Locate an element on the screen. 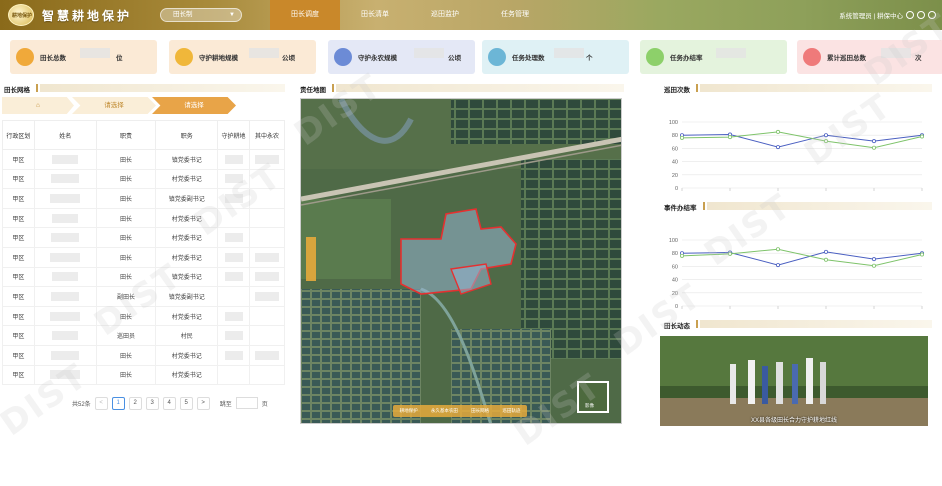 Image resolution: width=942 pixels, height=486 pixels. y-tick-label: 0 is located at coordinates (676, 189).